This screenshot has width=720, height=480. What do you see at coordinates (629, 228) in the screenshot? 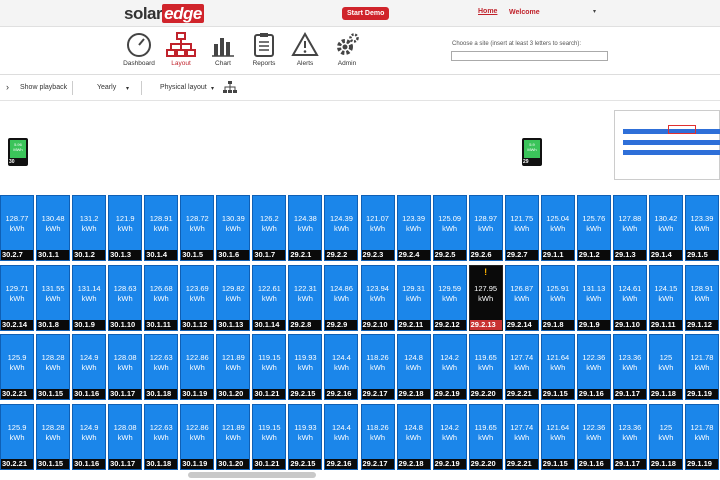
I see `panel-module: 127.88 kWh 29.1.3` at bounding box center [629, 228].